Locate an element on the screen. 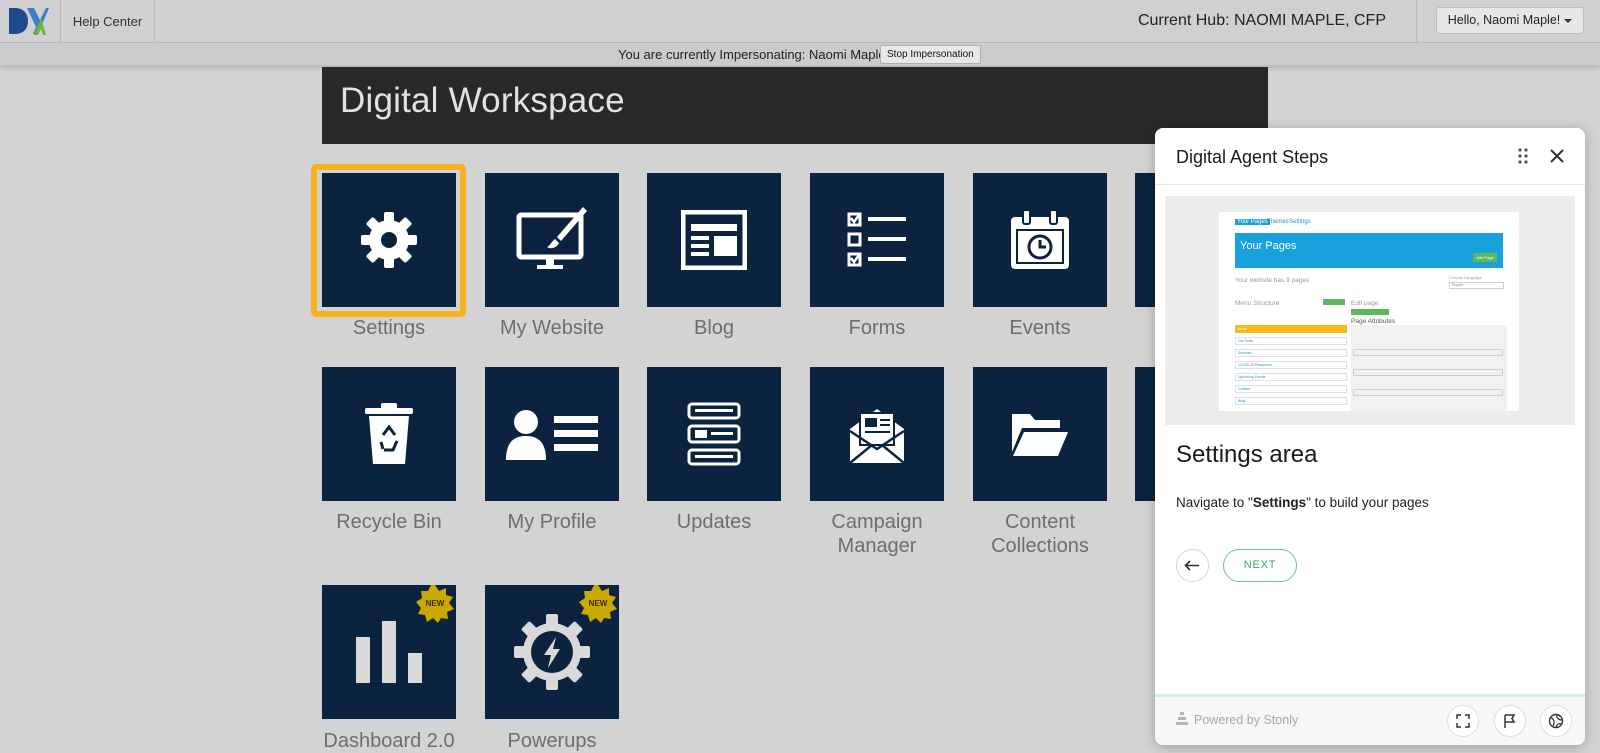  calendar-clock-icon is located at coordinates (1040, 239).